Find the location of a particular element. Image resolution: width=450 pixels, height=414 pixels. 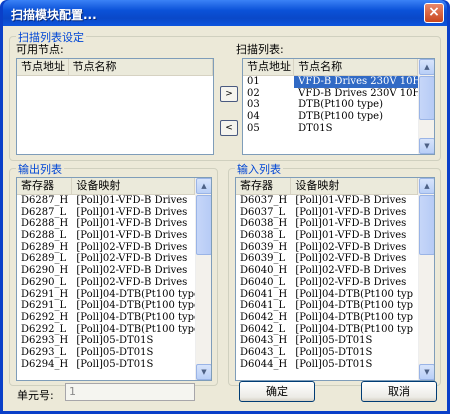

add-node-button: > is located at coordinates (229, 94).